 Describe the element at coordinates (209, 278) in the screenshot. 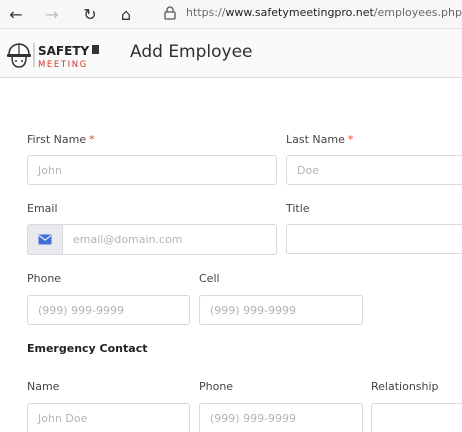

I see `cell-label: Cell` at that location.